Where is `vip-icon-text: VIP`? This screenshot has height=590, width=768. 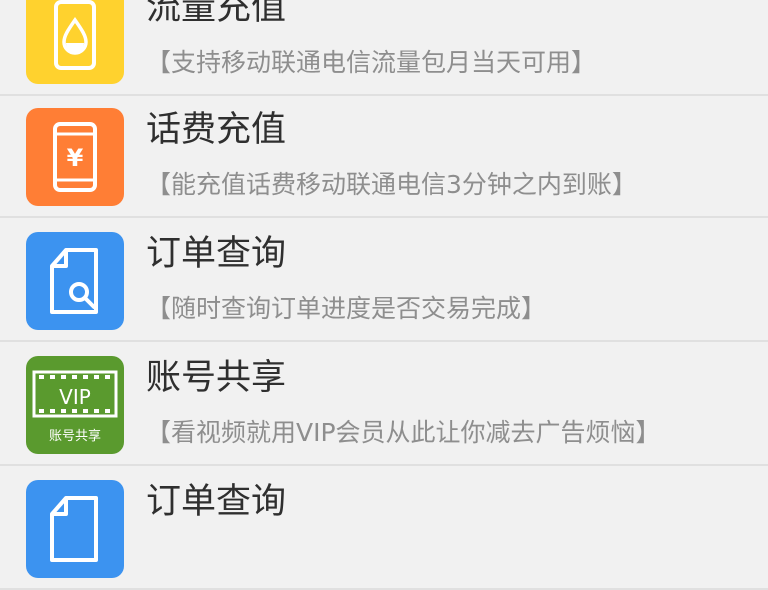 vip-icon-text: VIP is located at coordinates (75, 397).